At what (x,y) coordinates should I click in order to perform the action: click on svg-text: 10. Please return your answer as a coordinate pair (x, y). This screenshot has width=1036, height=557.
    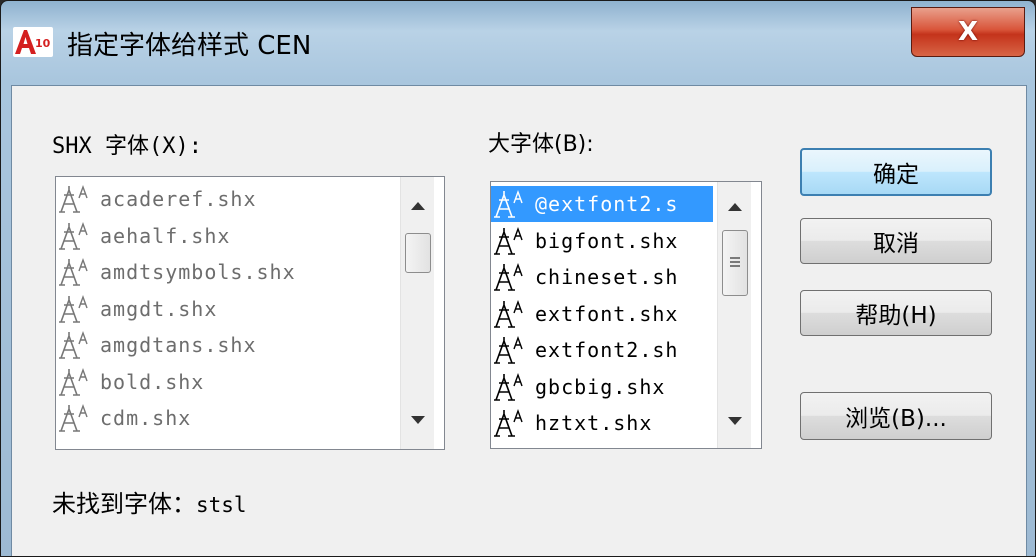
    Looking at the image, I should click on (43, 43).